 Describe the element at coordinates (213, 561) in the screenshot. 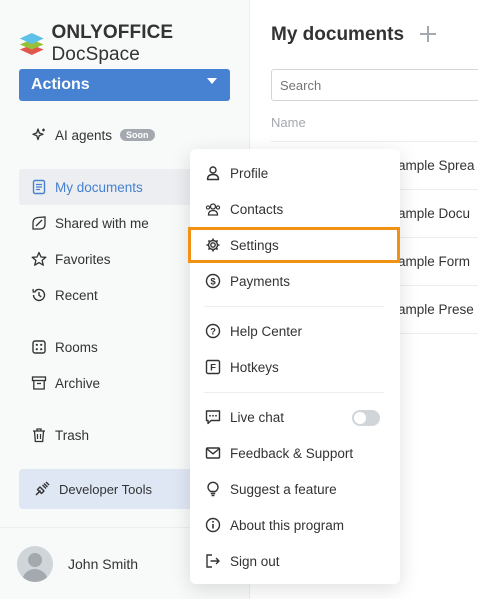

I see `sign-out-icon` at that location.